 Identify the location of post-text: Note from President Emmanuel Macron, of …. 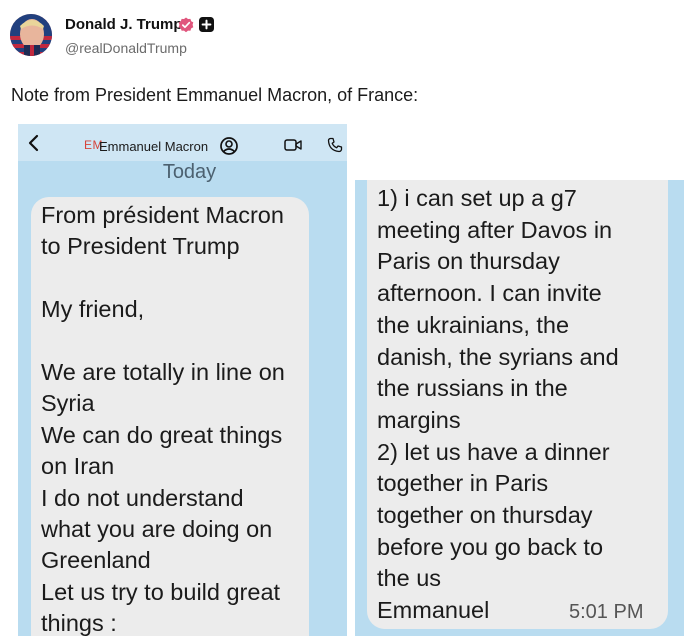
(215, 95).